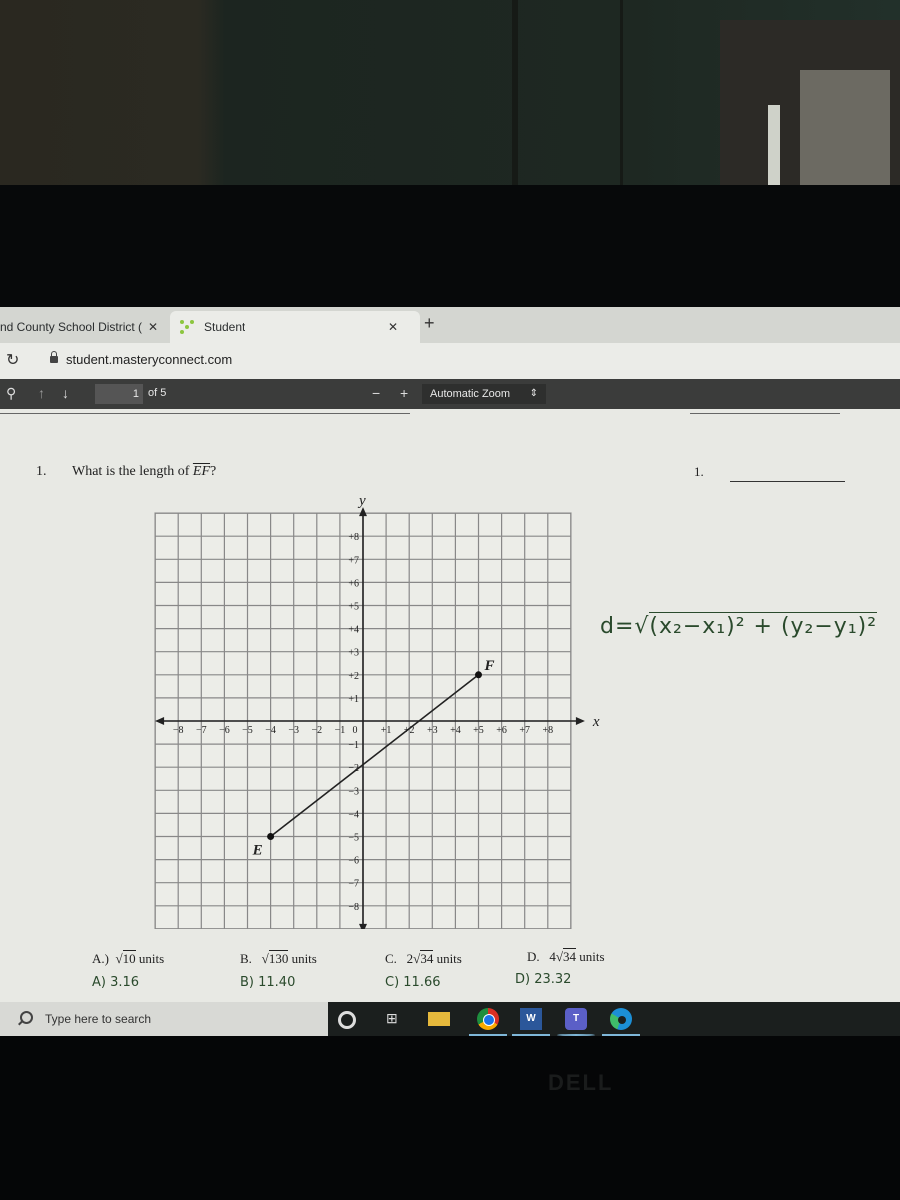 The image size is (900, 1200). What do you see at coordinates (413, 982) in the screenshot?
I see `handwritten-answer-c: C) 11.66` at bounding box center [413, 982].